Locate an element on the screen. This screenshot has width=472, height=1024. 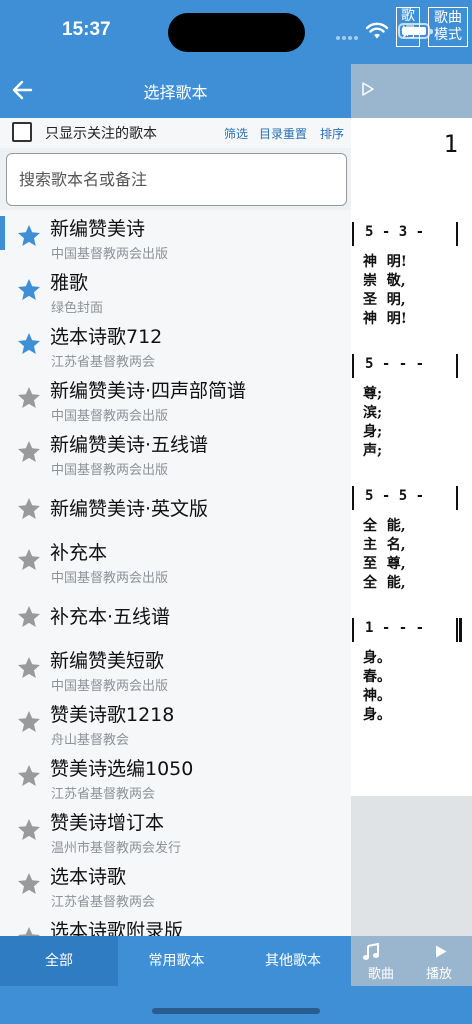
songbook-title: 新编赞美诗·英文版 is located at coordinates (129, 509).